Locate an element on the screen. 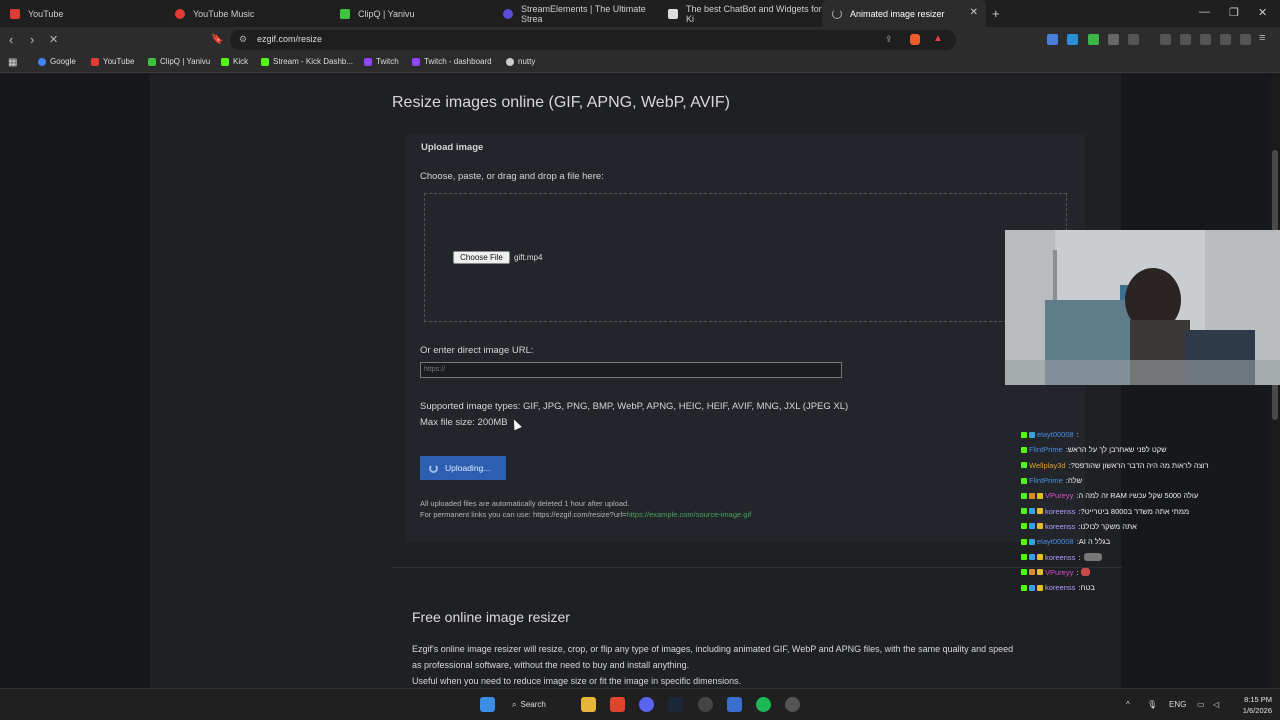 Image resolution: width=1280 pixels, height=720 pixels. tab-label: YouTube Music is located at coordinates (224, 13).